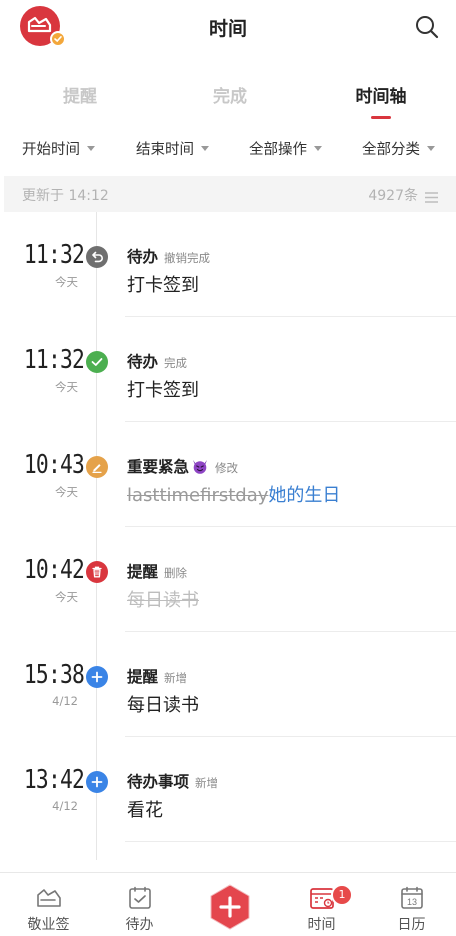 This screenshot has width=456, height=936. I want to click on entry-content: lasttimefirstday她的生日, so click(233, 494).